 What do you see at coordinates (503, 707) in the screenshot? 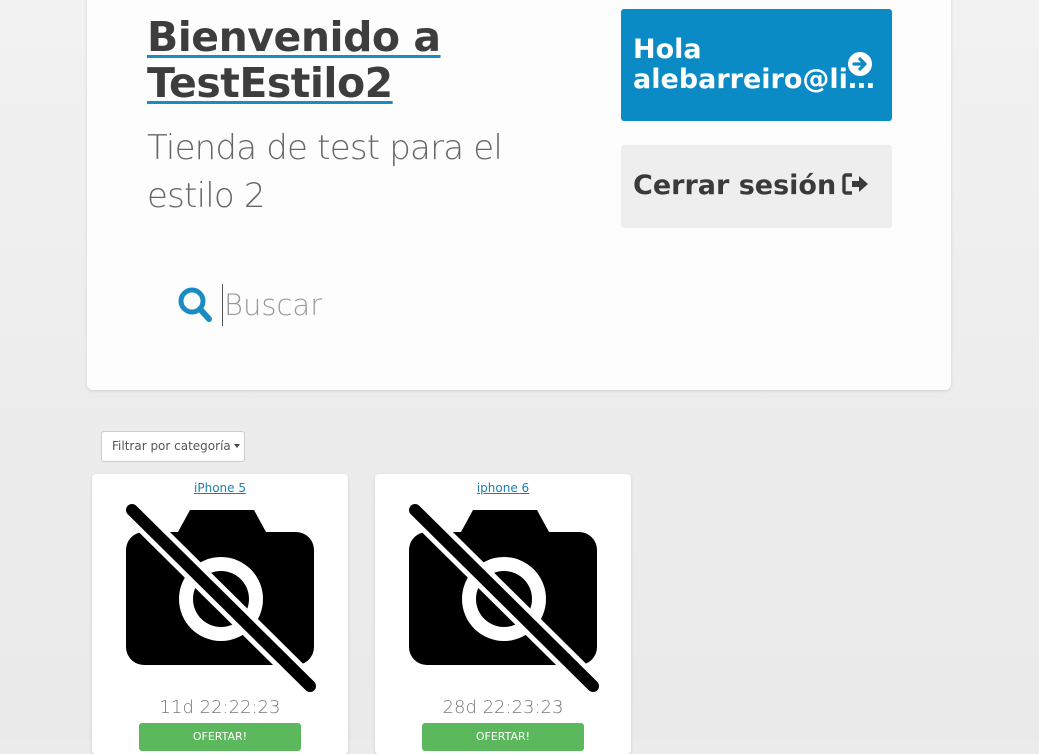
I see `auction-timer: 28d 22:23:23` at bounding box center [503, 707].